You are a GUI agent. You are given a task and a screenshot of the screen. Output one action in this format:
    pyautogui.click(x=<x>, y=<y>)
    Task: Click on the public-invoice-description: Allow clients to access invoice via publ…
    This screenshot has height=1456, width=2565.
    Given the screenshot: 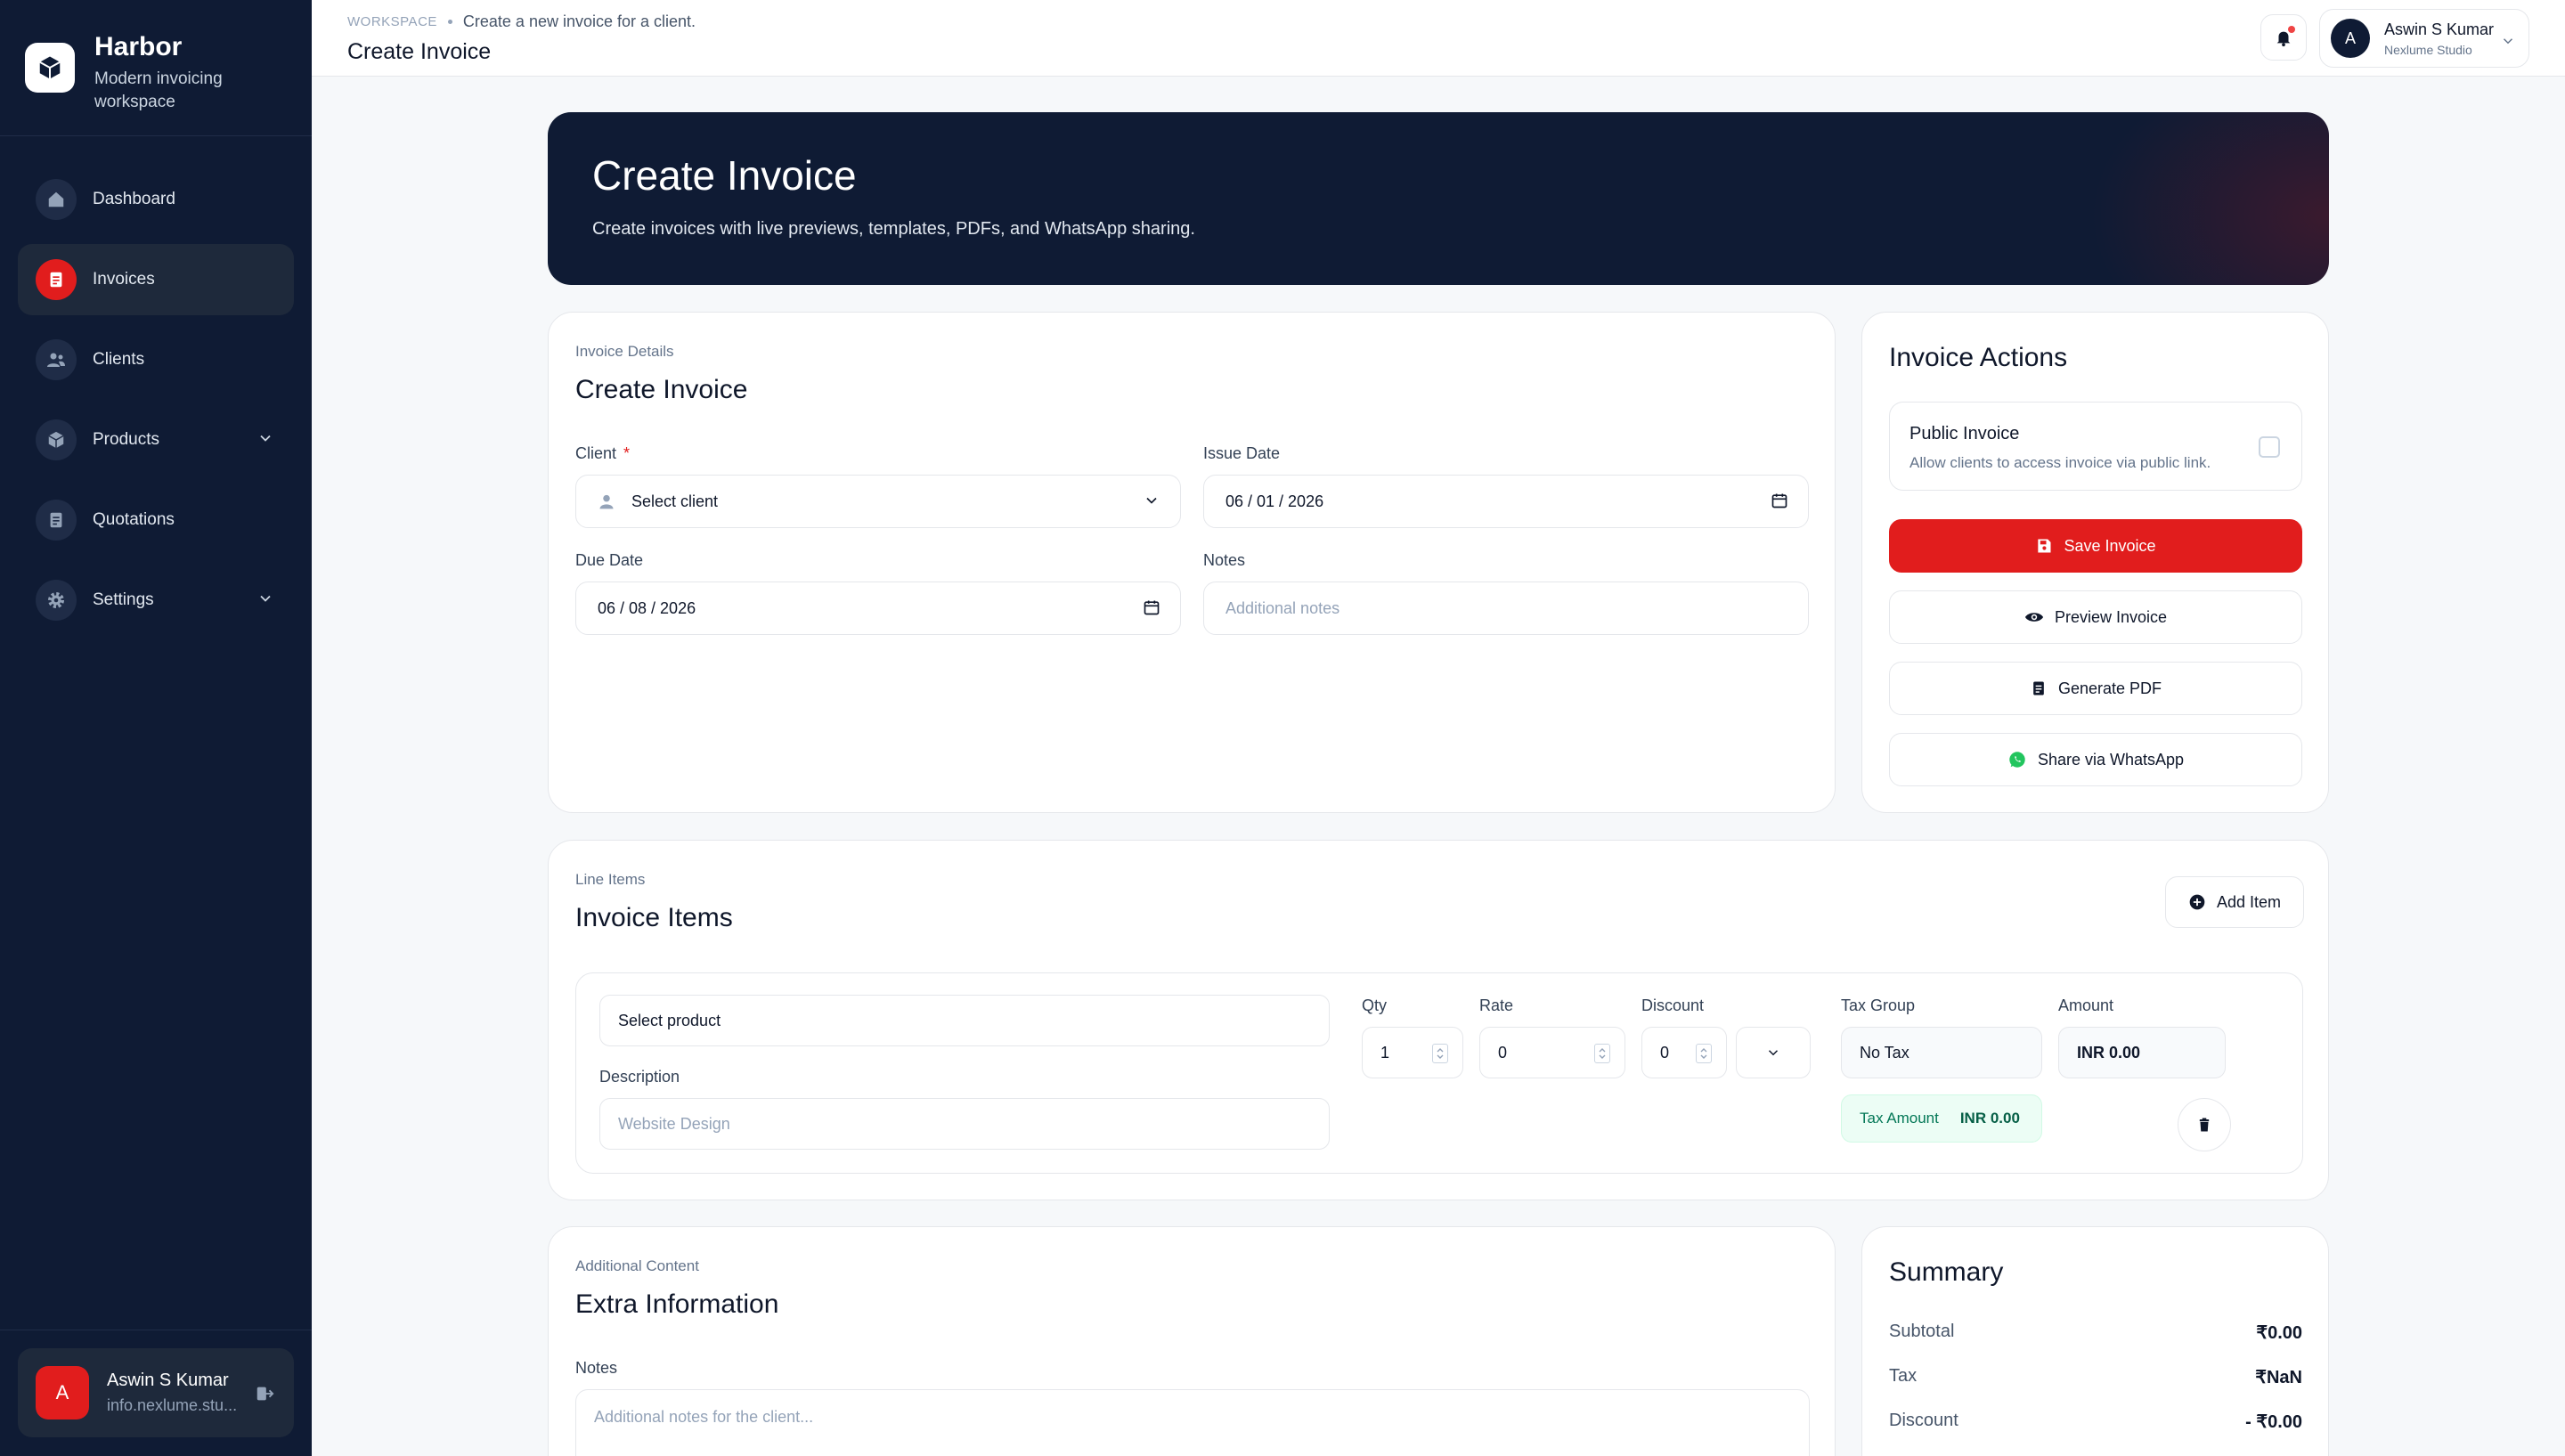 What is the action you would take?
    pyautogui.click(x=2060, y=462)
    